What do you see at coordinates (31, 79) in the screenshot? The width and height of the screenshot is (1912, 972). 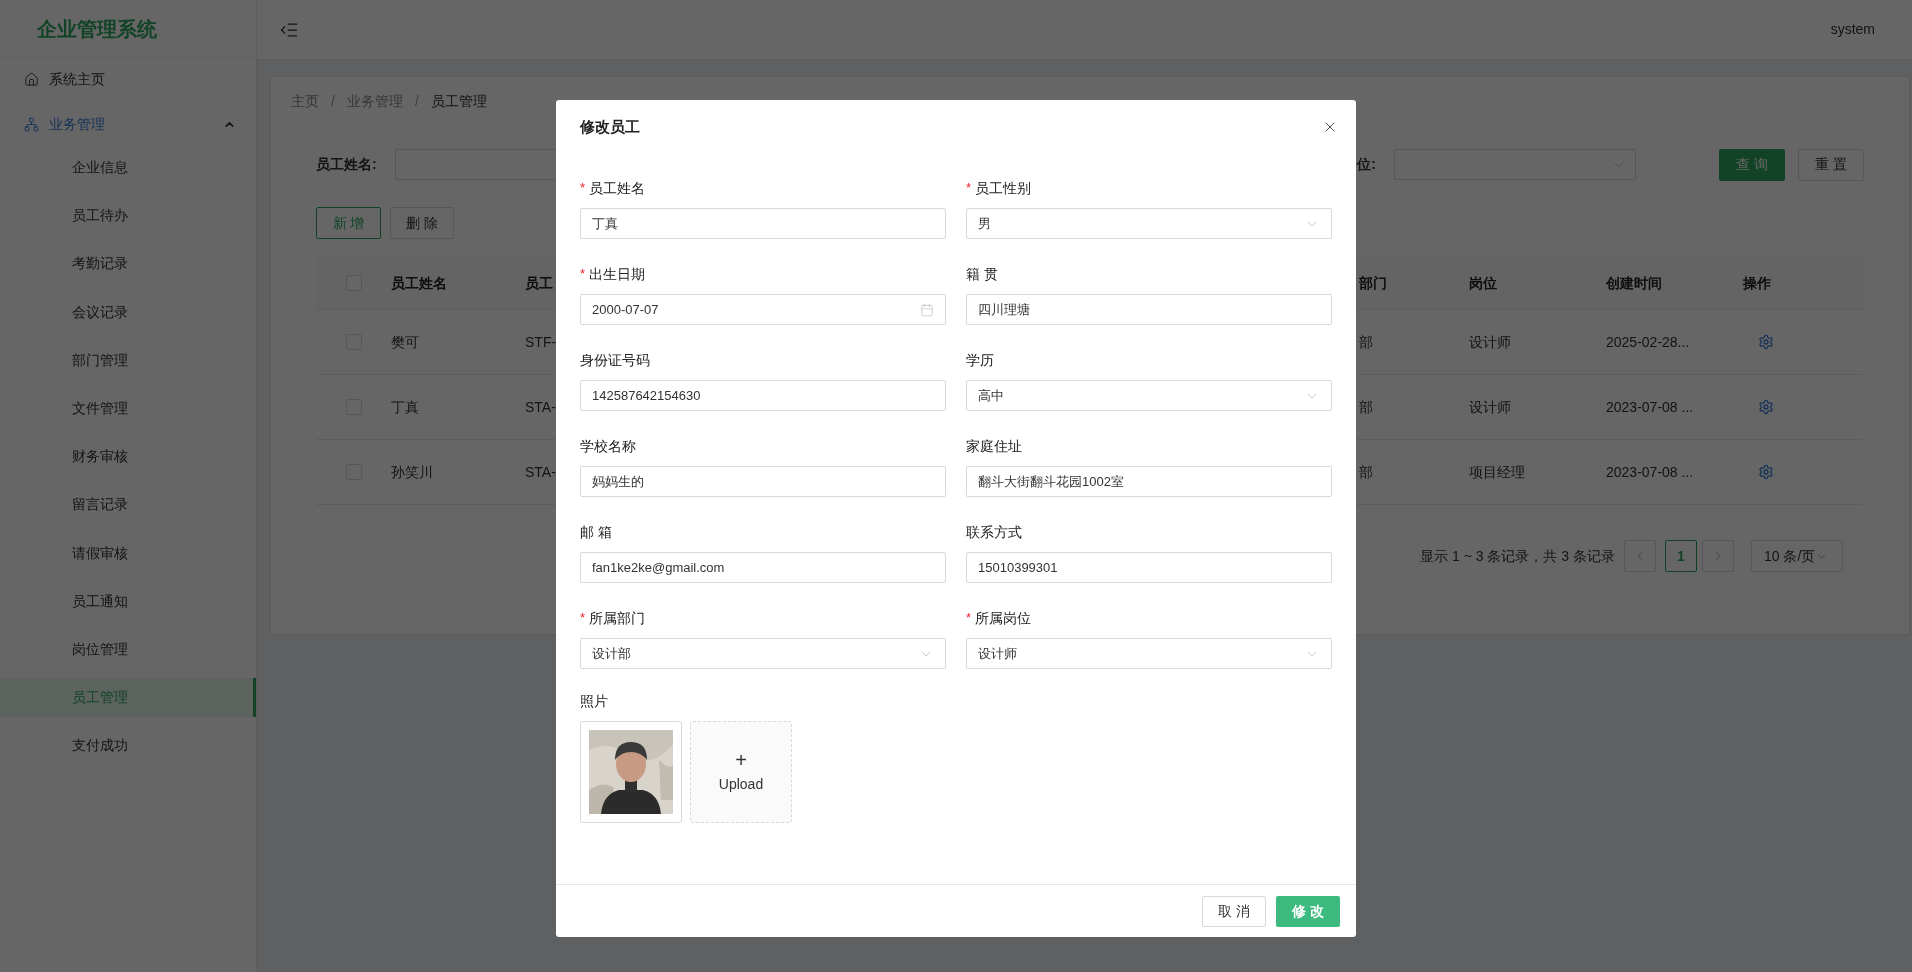 I see `home-icon` at bounding box center [31, 79].